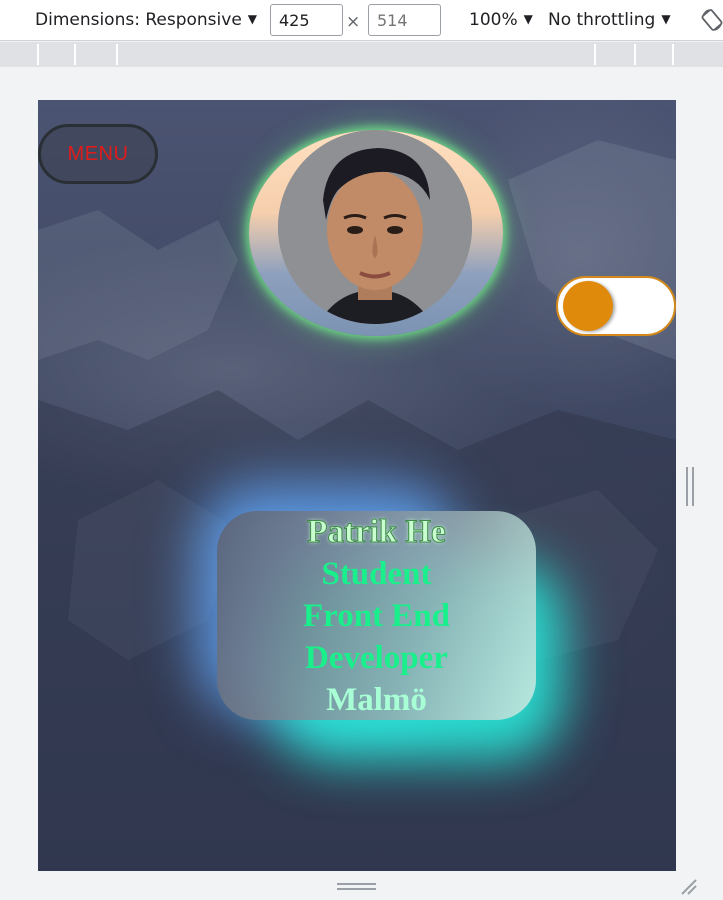  I want to click on avatar, so click(376, 233).